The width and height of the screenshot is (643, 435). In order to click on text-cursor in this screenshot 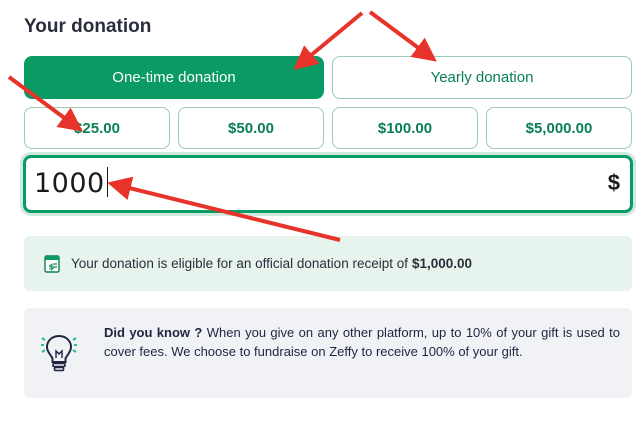, I will do `click(107, 182)`.